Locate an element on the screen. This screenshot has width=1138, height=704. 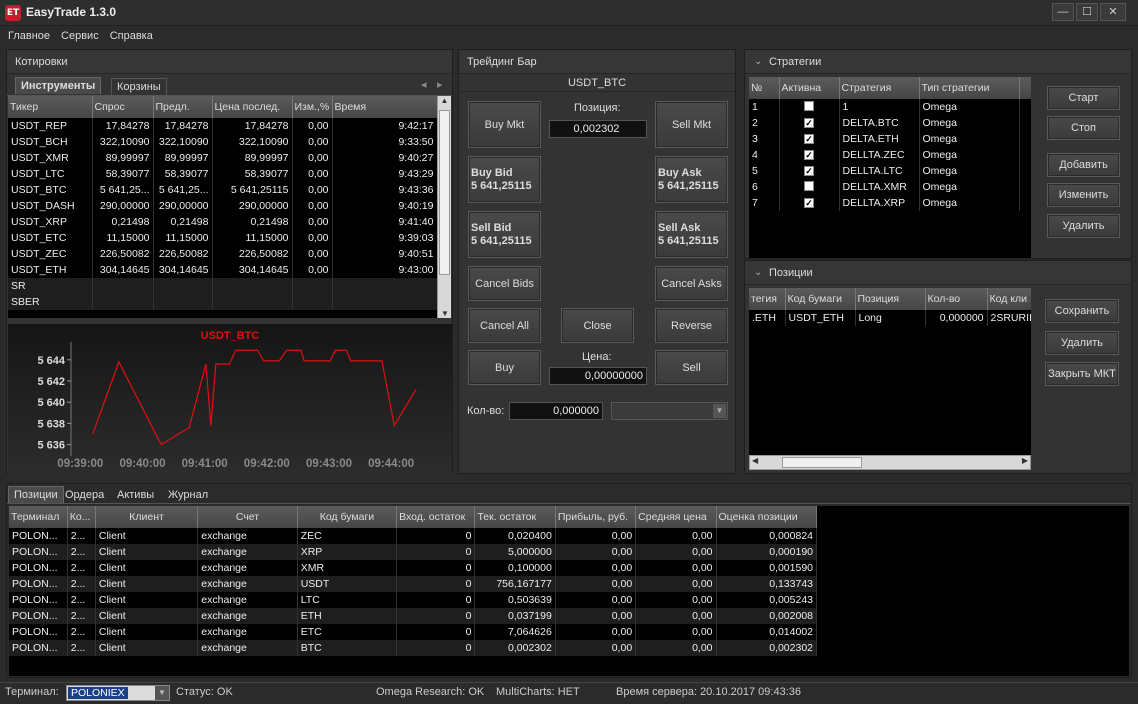
table-row: 2 ✓ DELTA.BTC Omega is located at coordinates (890, 123).